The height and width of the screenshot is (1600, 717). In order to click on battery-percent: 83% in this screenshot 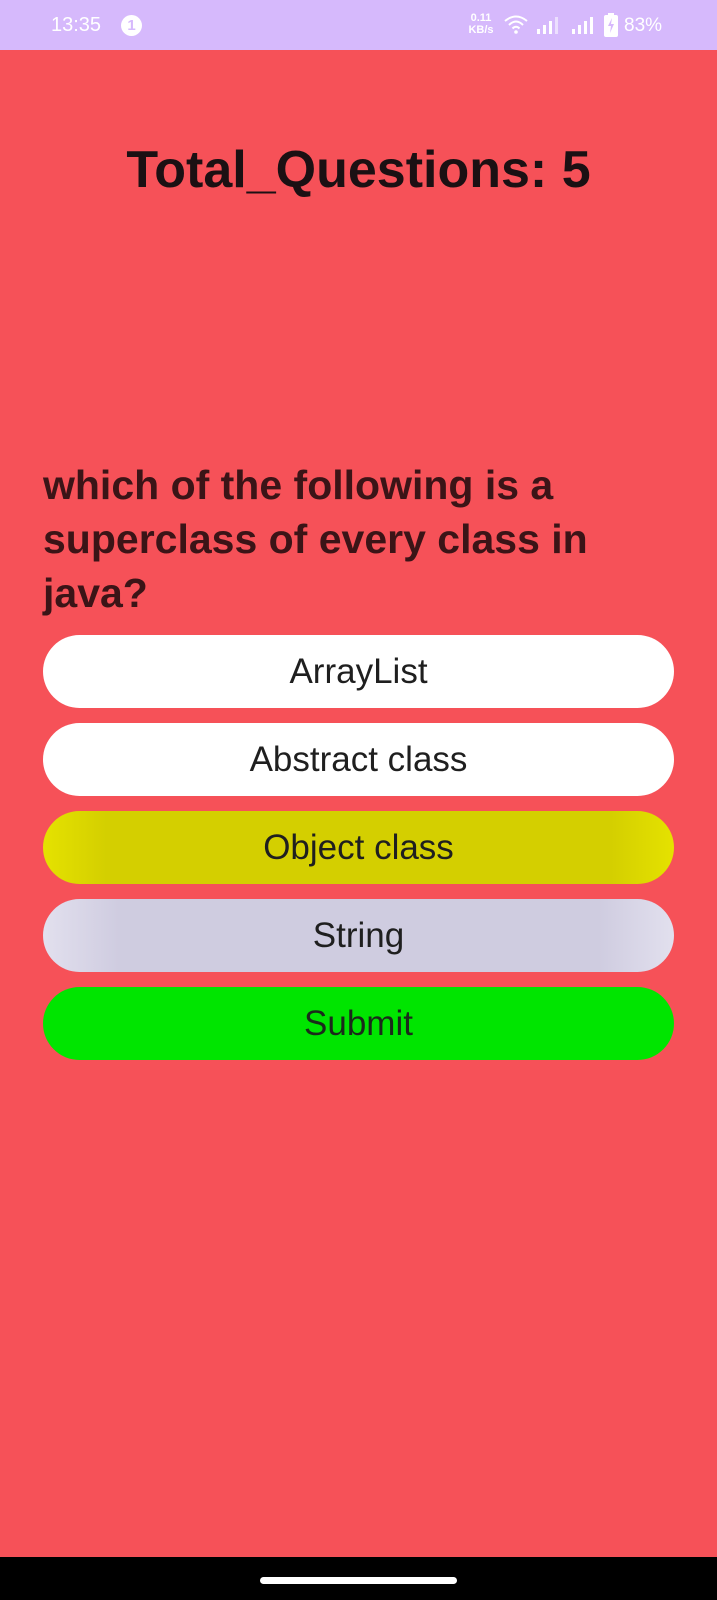, I will do `click(643, 25)`.